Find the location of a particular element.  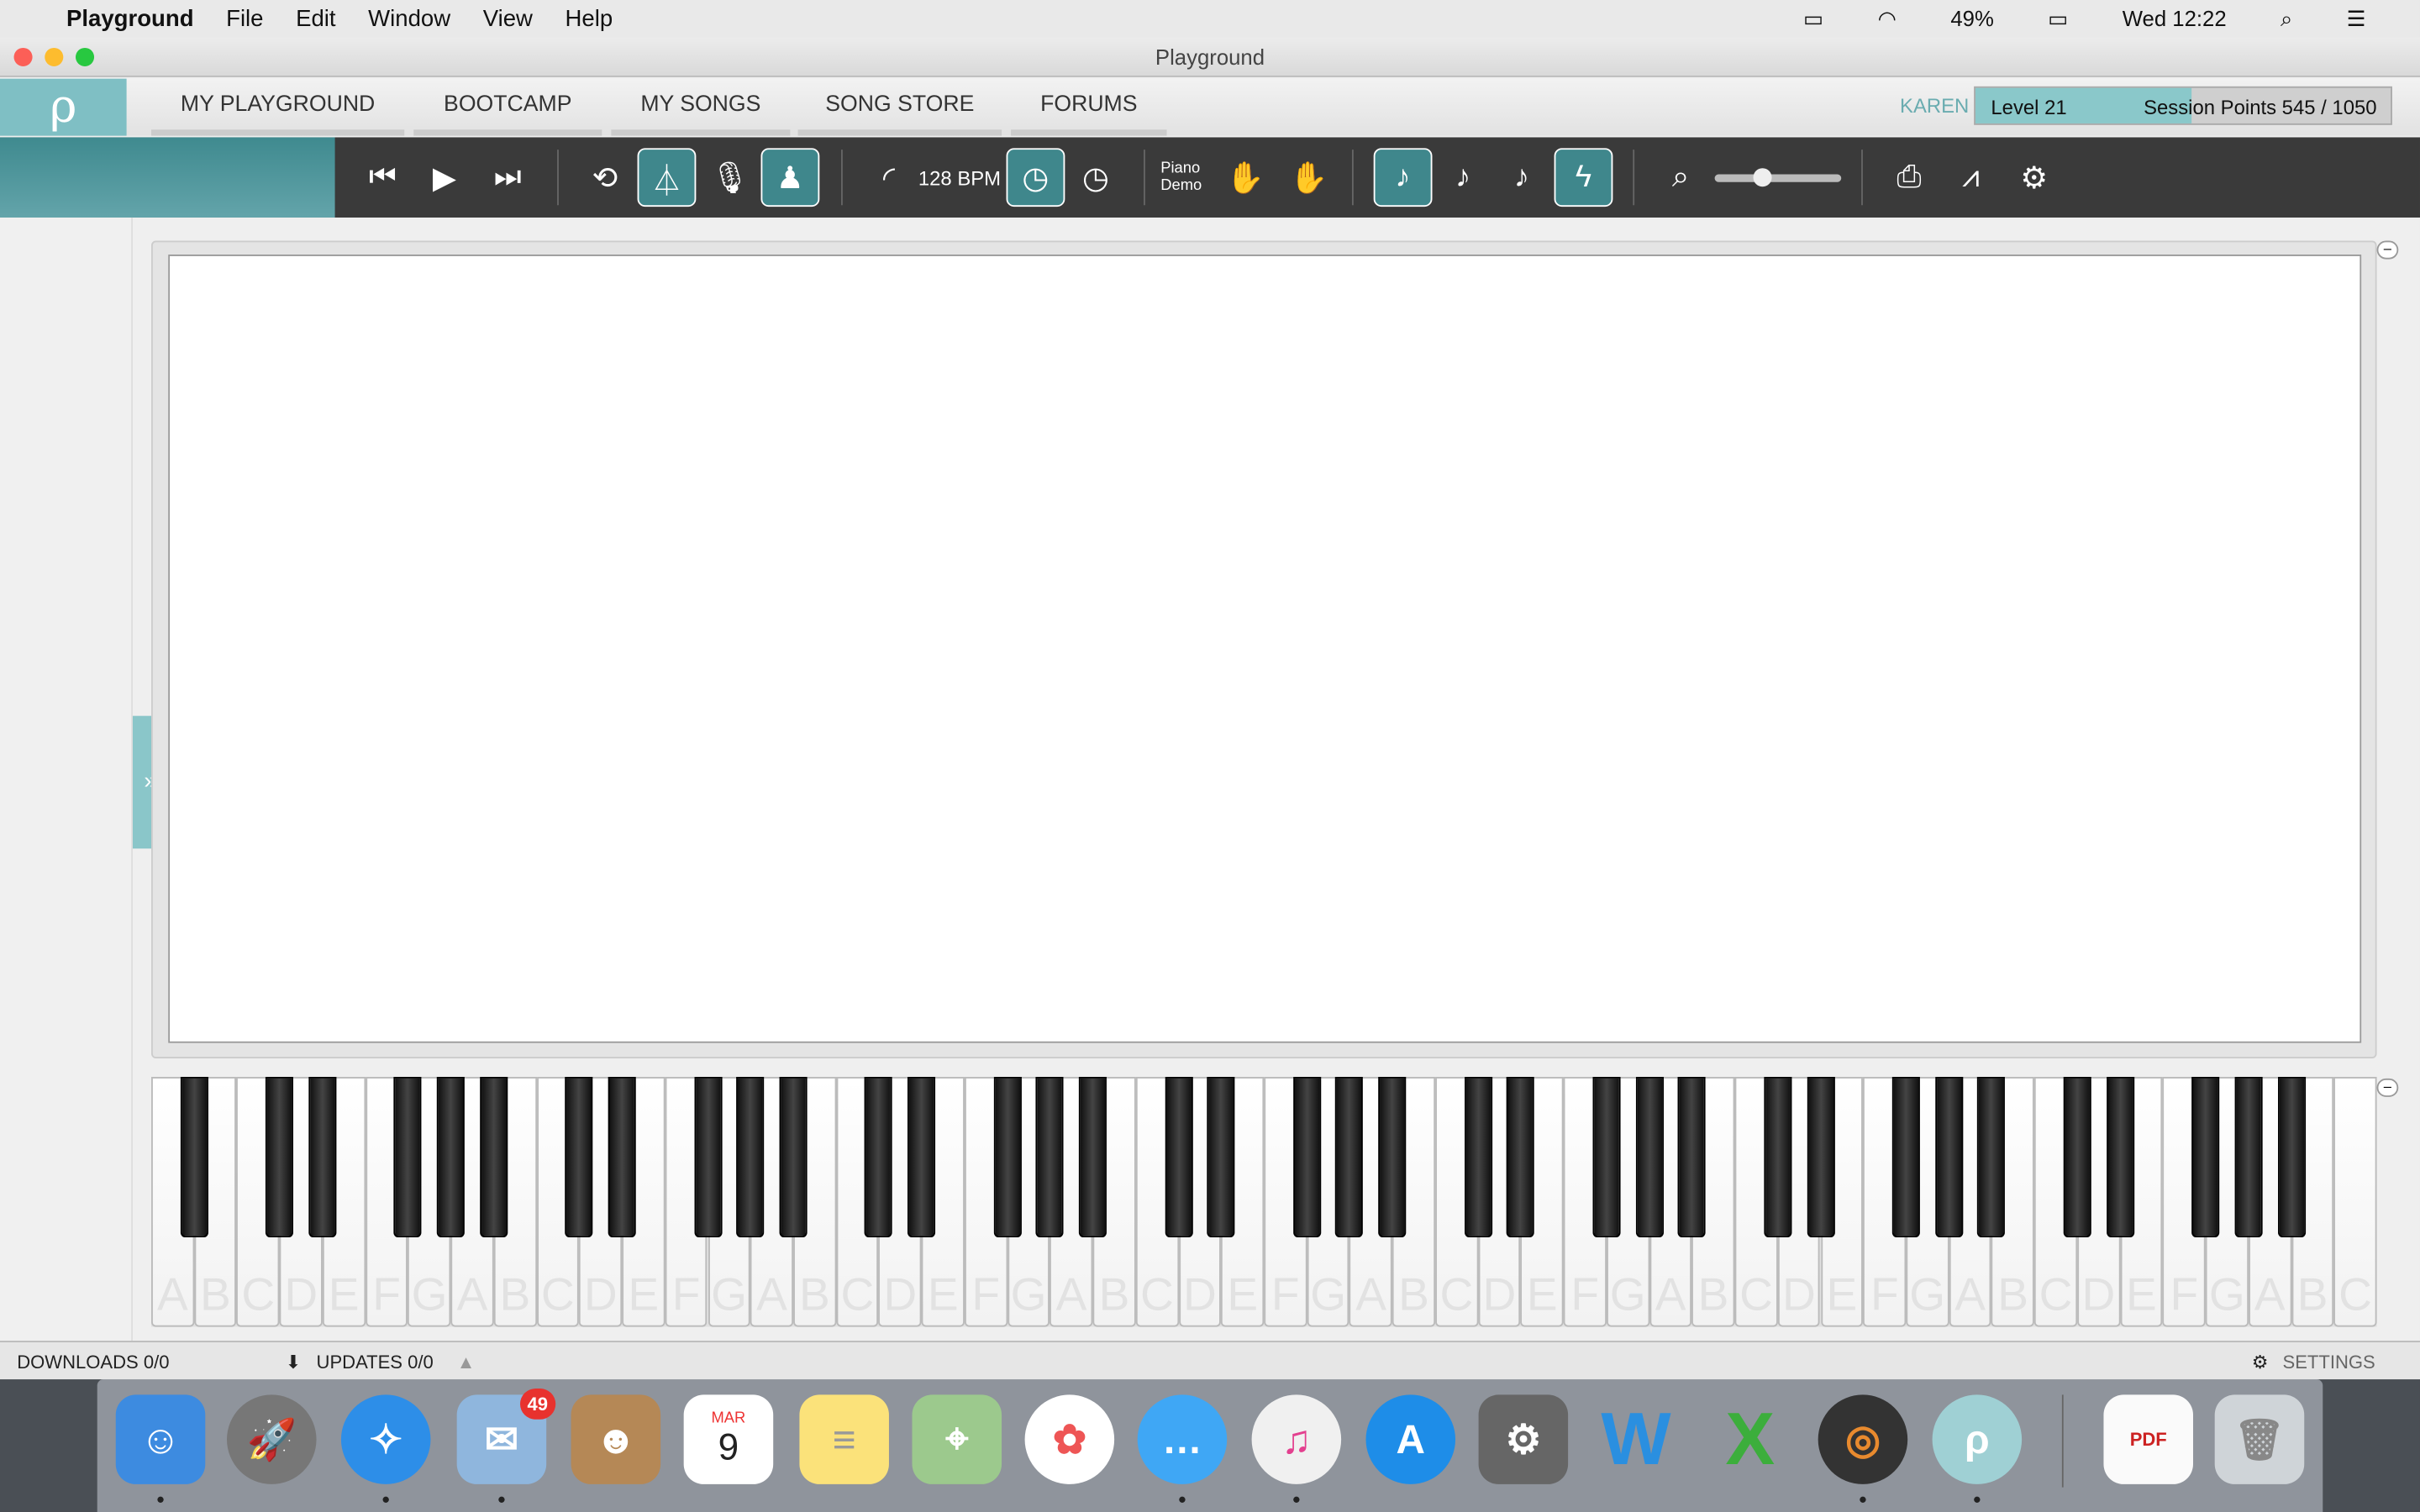

white-key-C: C is located at coordinates (2355, 1202).